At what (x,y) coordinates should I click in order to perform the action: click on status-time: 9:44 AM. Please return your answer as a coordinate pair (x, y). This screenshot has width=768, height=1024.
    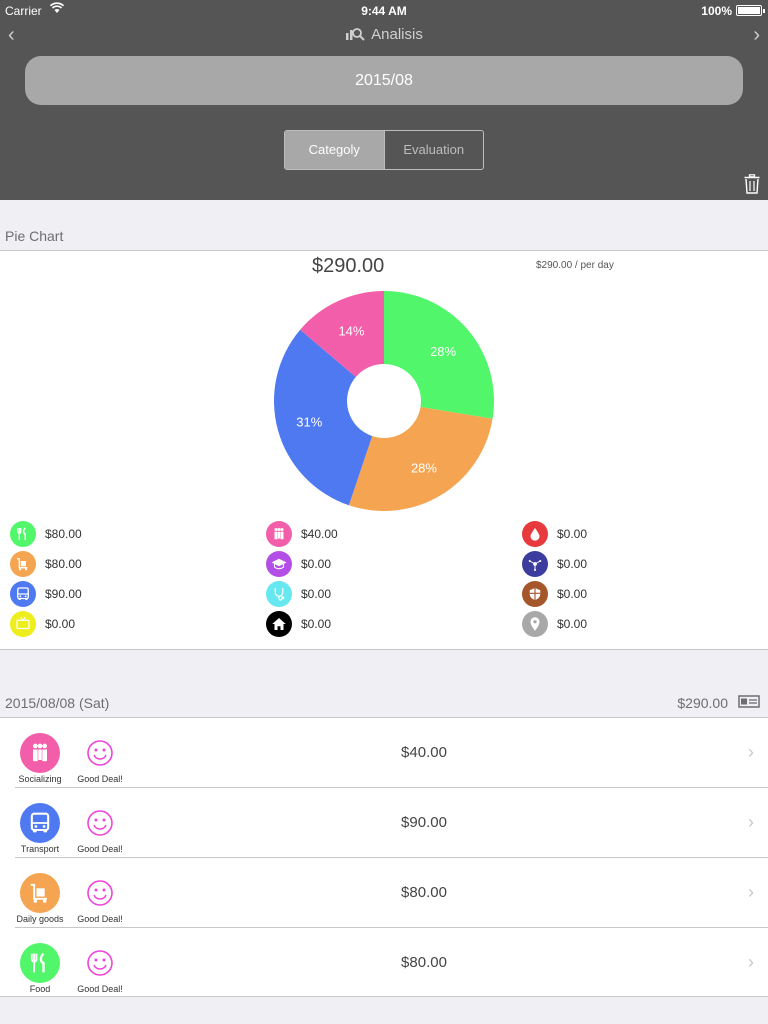
    Looking at the image, I should click on (384, 11).